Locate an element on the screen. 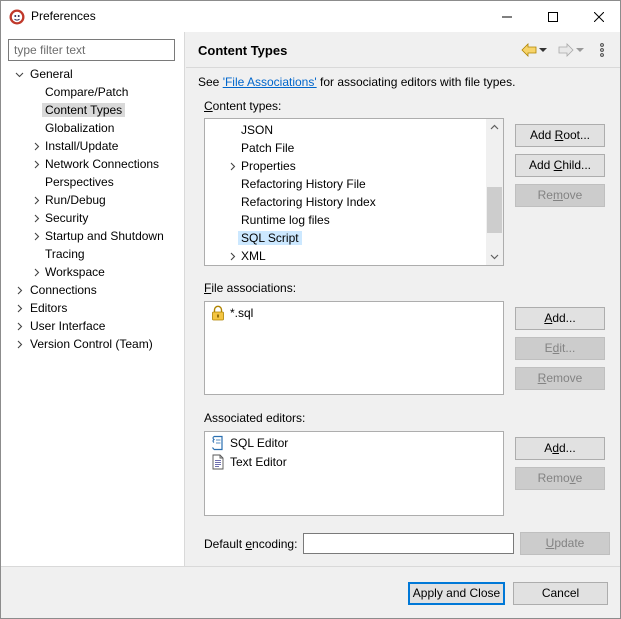 This screenshot has width=621, height=619. tree-item-compare-patch: Compare/Patch is located at coordinates (86, 92).